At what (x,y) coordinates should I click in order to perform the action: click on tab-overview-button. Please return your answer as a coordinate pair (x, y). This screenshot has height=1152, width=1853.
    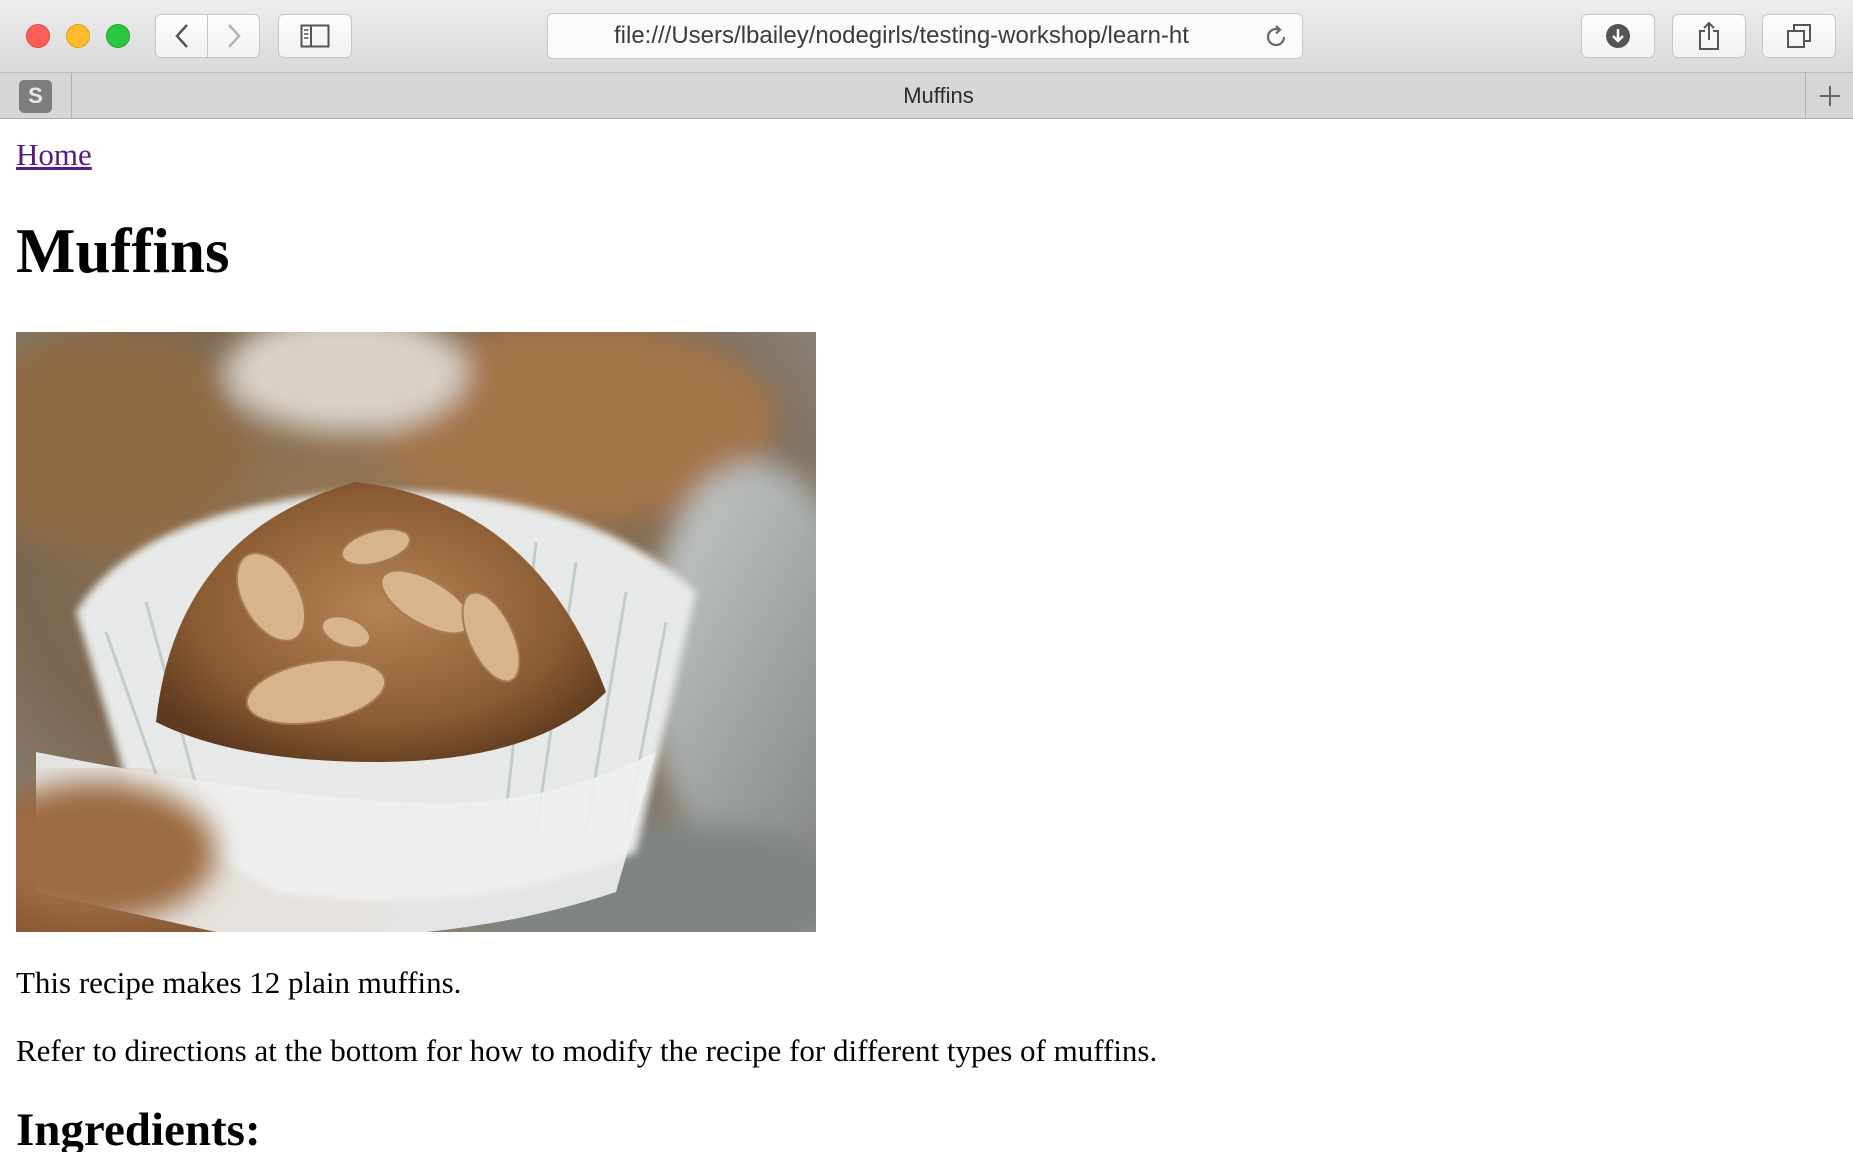
    Looking at the image, I should click on (1799, 36).